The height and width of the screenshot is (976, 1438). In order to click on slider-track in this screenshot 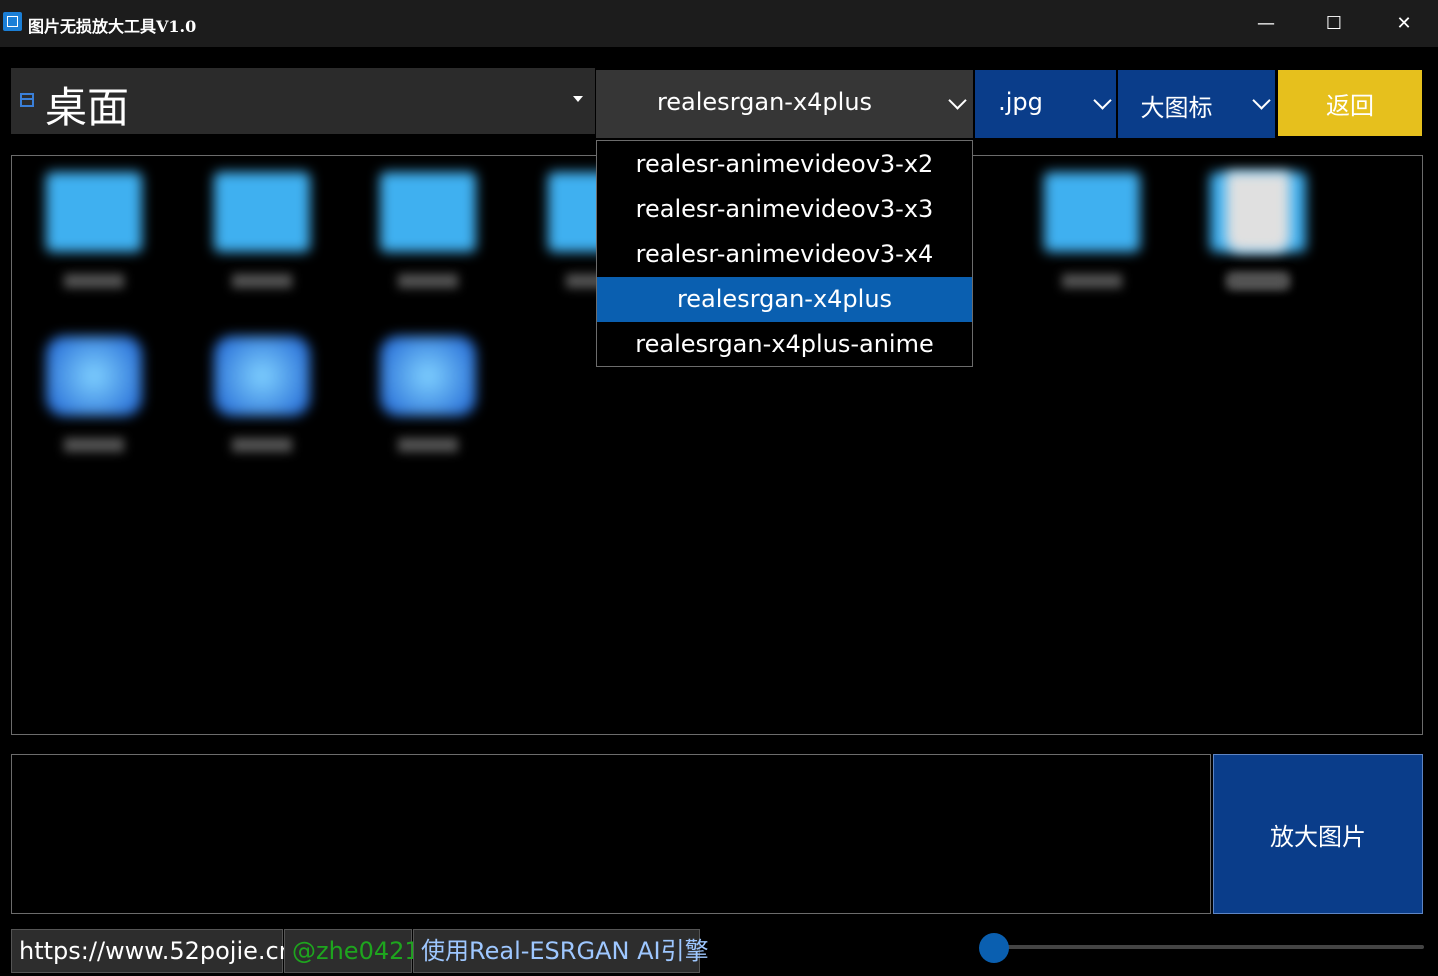, I will do `click(1207, 947)`.